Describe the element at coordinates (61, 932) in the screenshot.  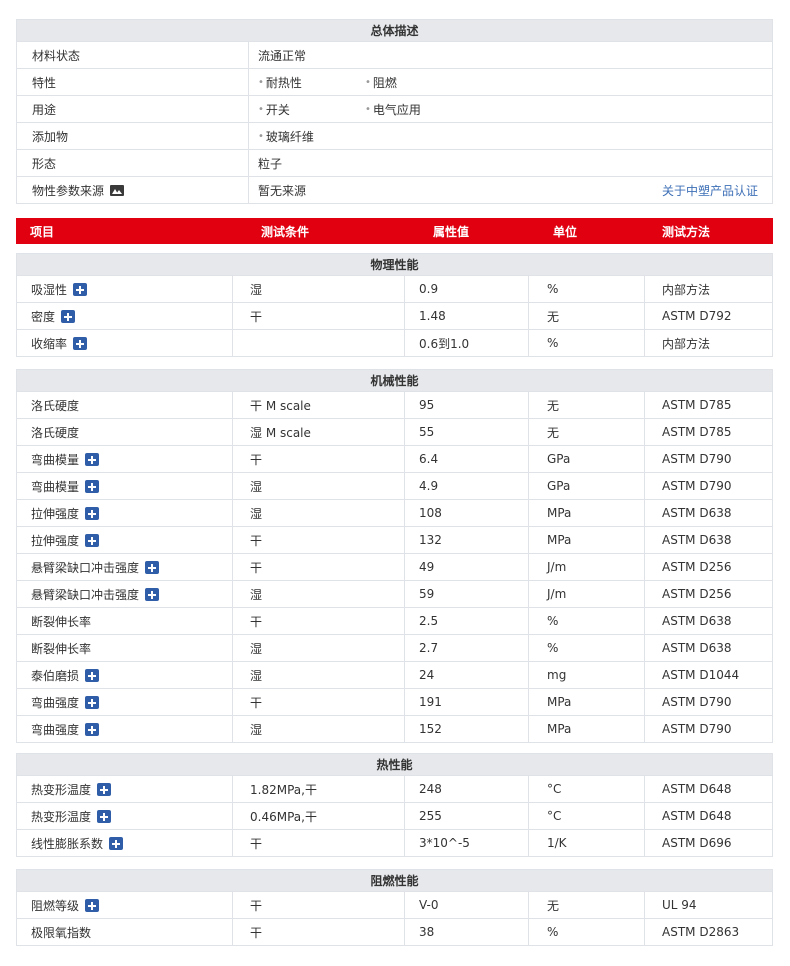
I see `property-name: 极限氧指数` at that location.